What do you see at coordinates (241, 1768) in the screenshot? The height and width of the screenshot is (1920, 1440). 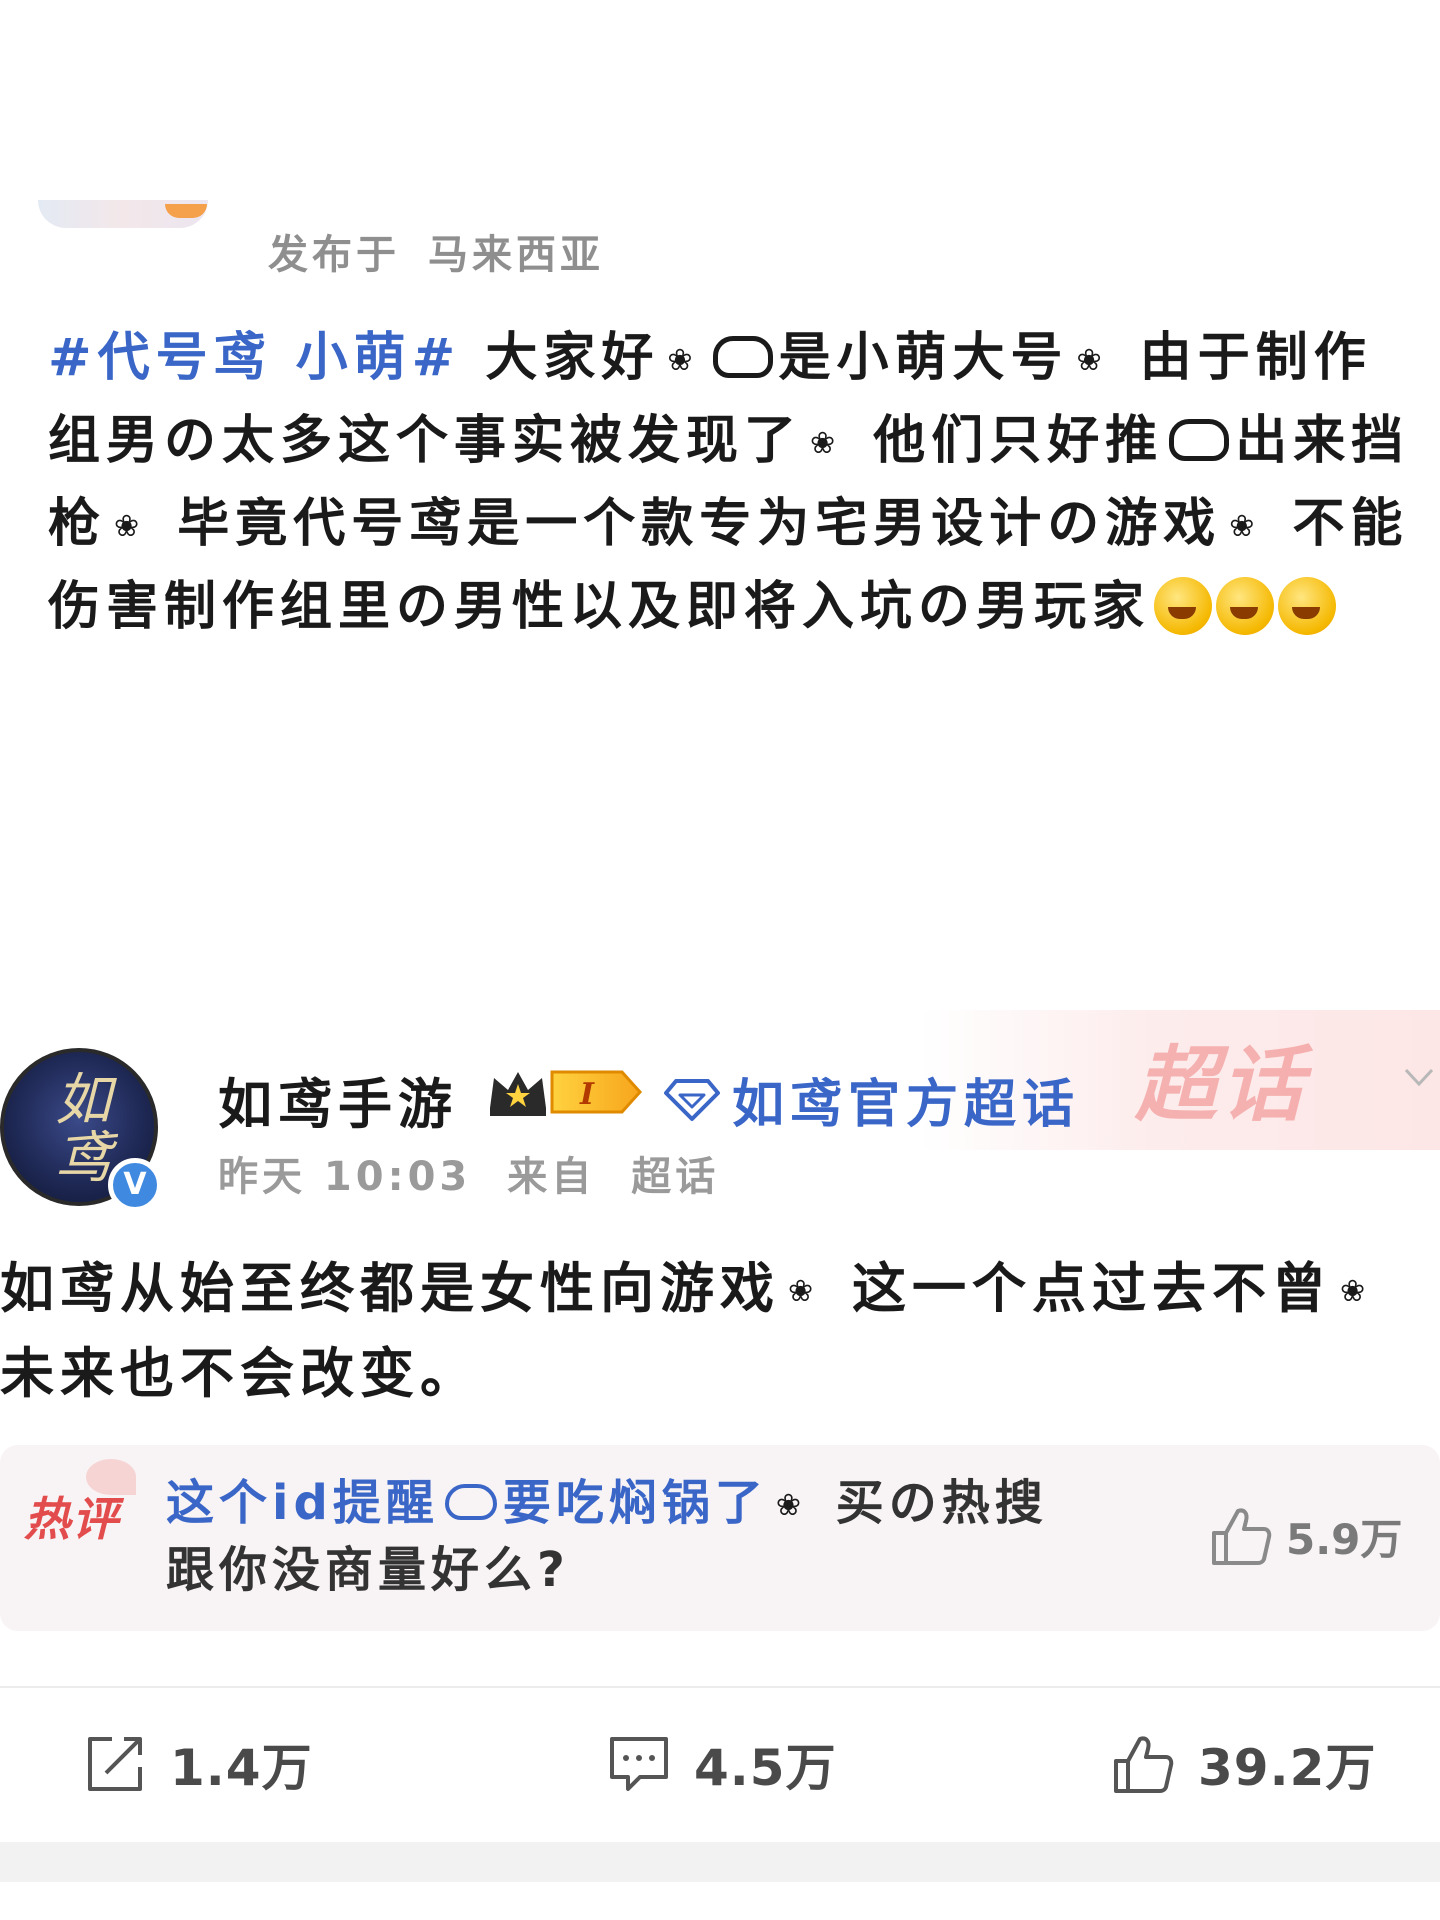 I see `repost-count: 1.4万` at bounding box center [241, 1768].